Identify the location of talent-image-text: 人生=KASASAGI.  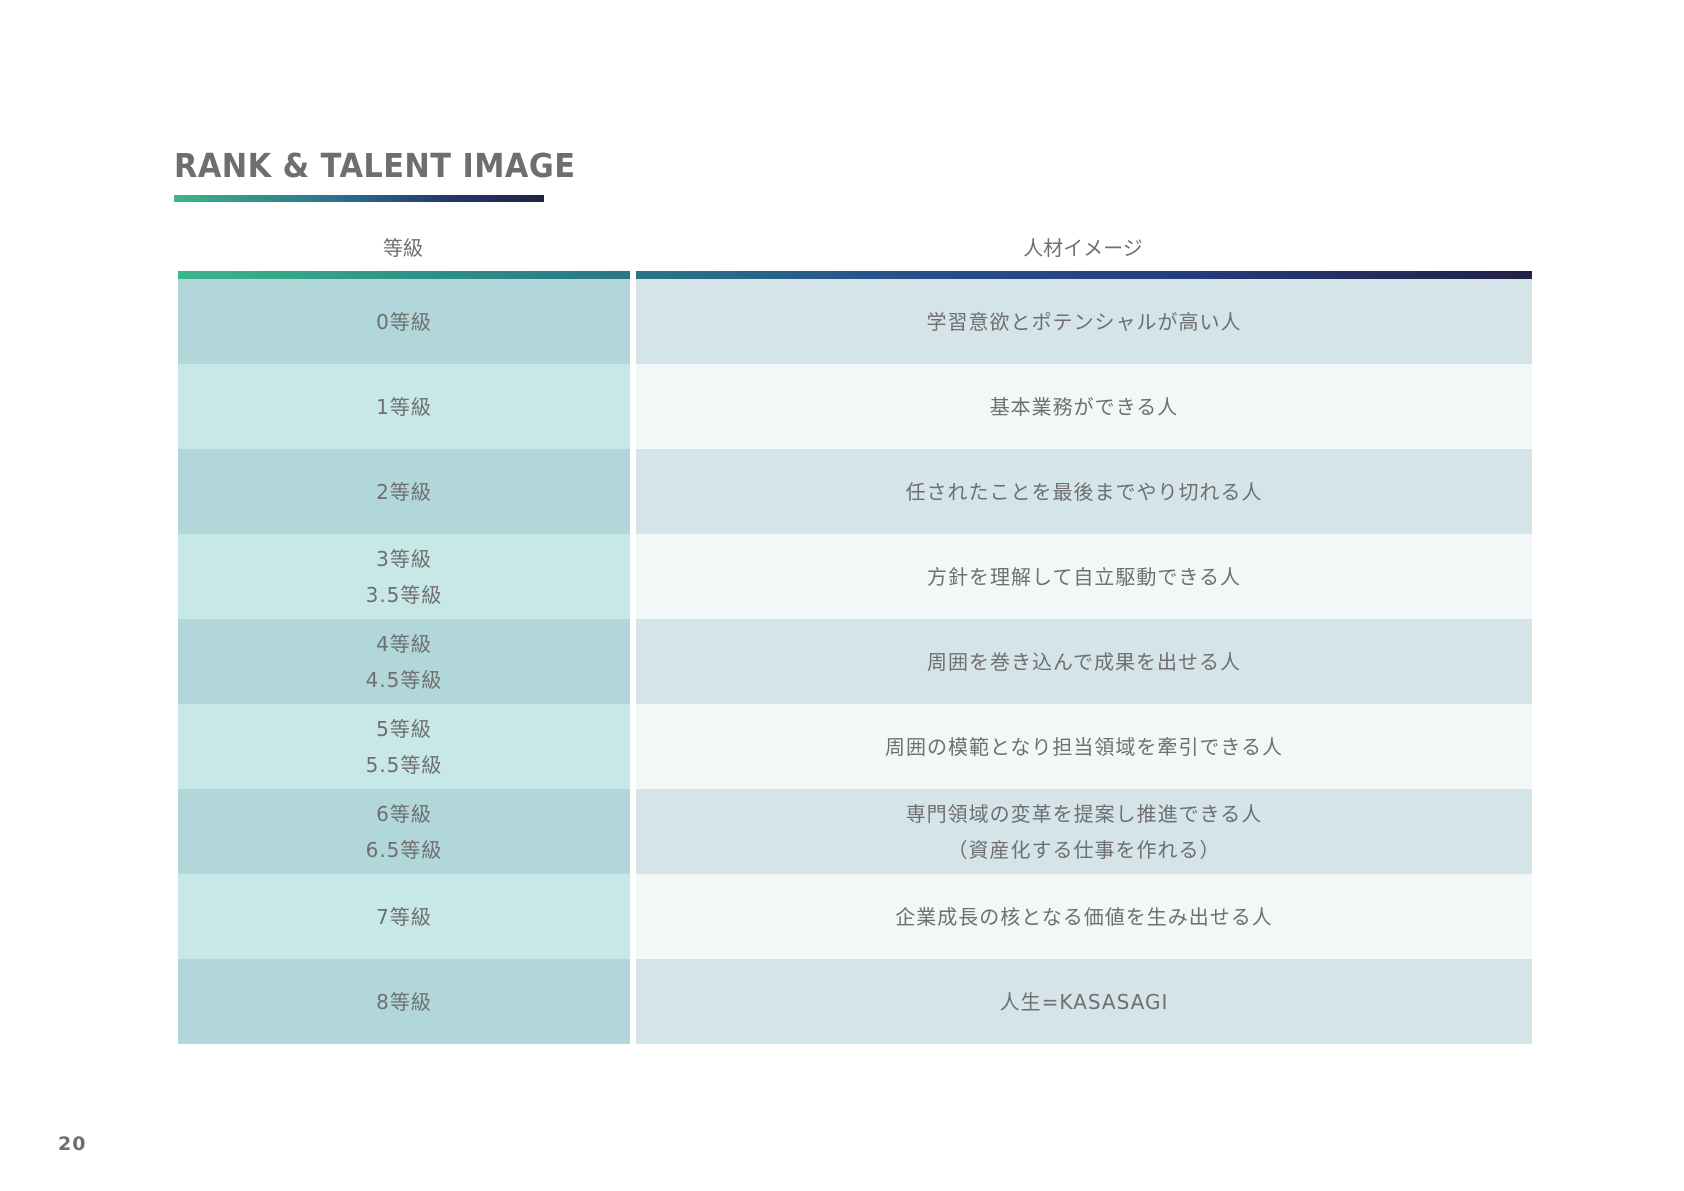
(1084, 1001).